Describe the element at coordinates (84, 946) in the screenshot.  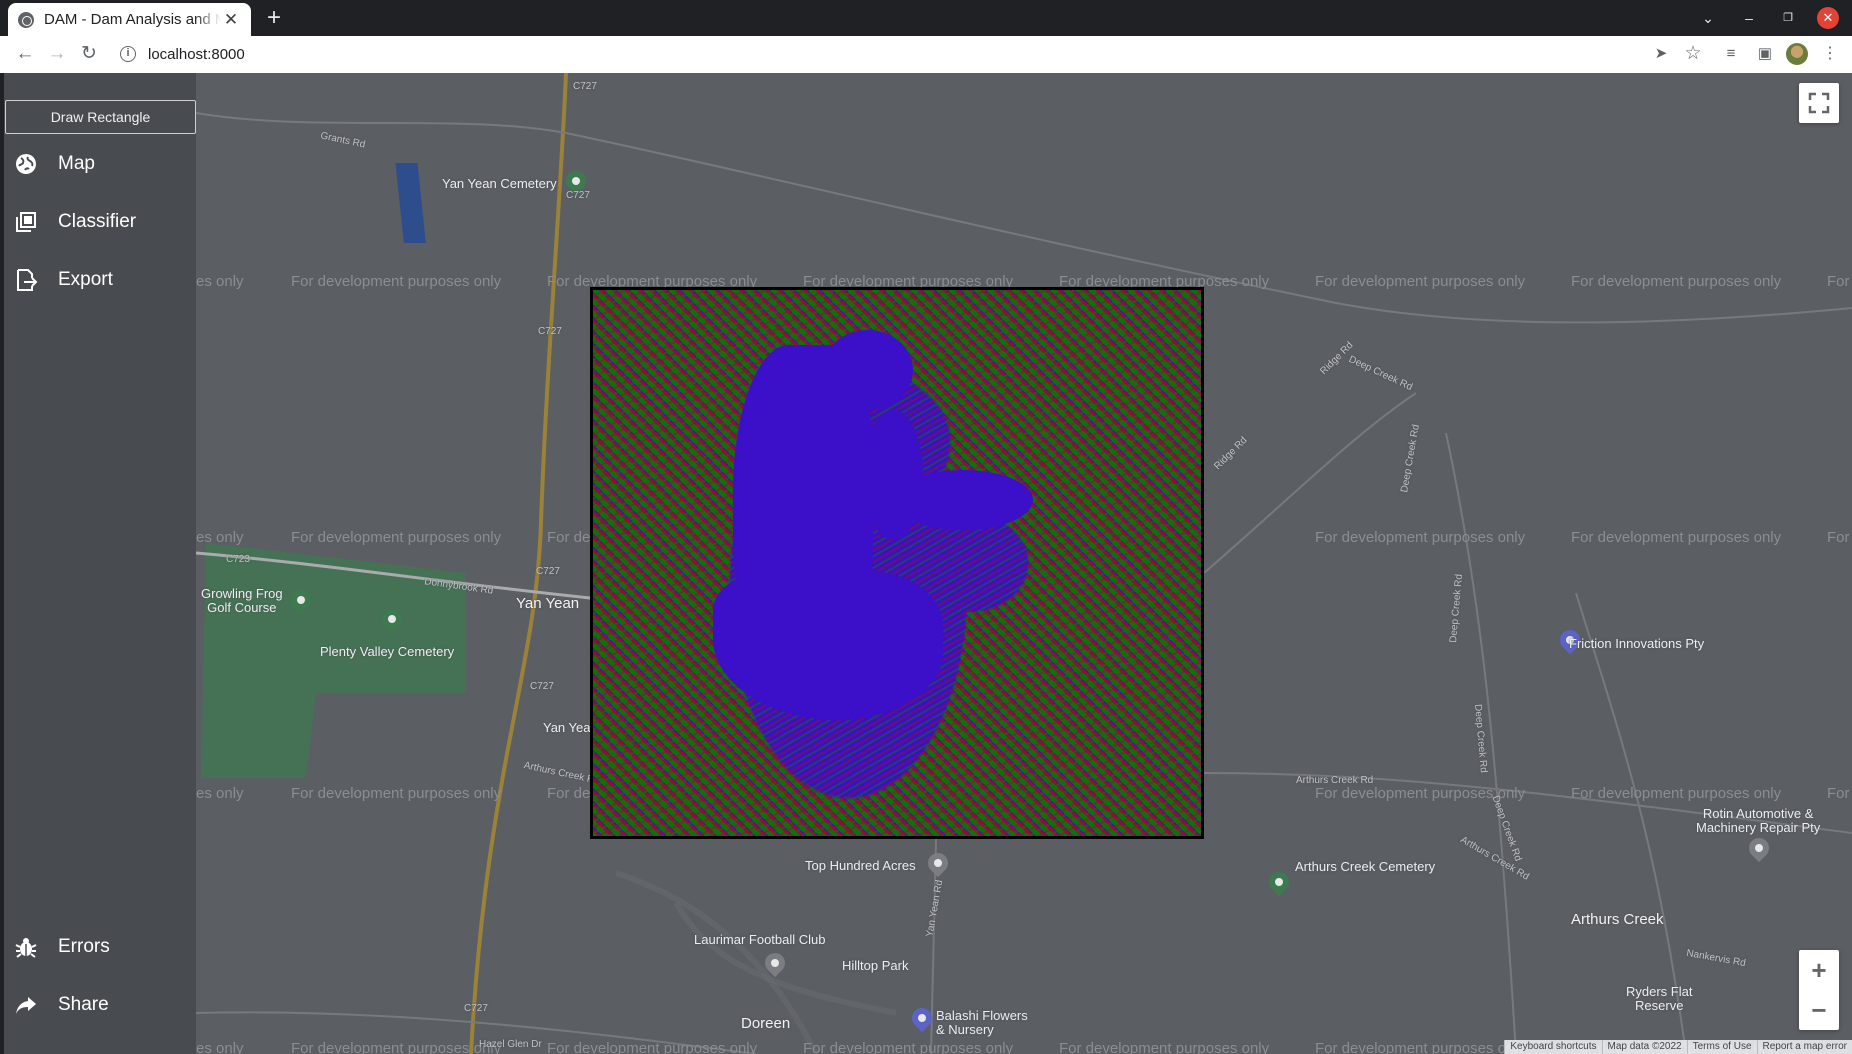
I see `sidebar-item-label: Errors` at that location.